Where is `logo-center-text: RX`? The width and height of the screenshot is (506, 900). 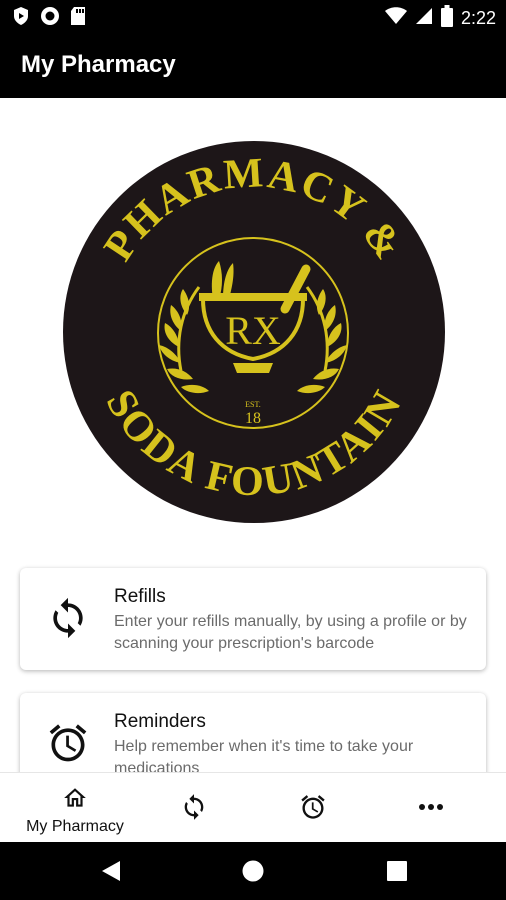
logo-center-text: RX is located at coordinates (253, 330).